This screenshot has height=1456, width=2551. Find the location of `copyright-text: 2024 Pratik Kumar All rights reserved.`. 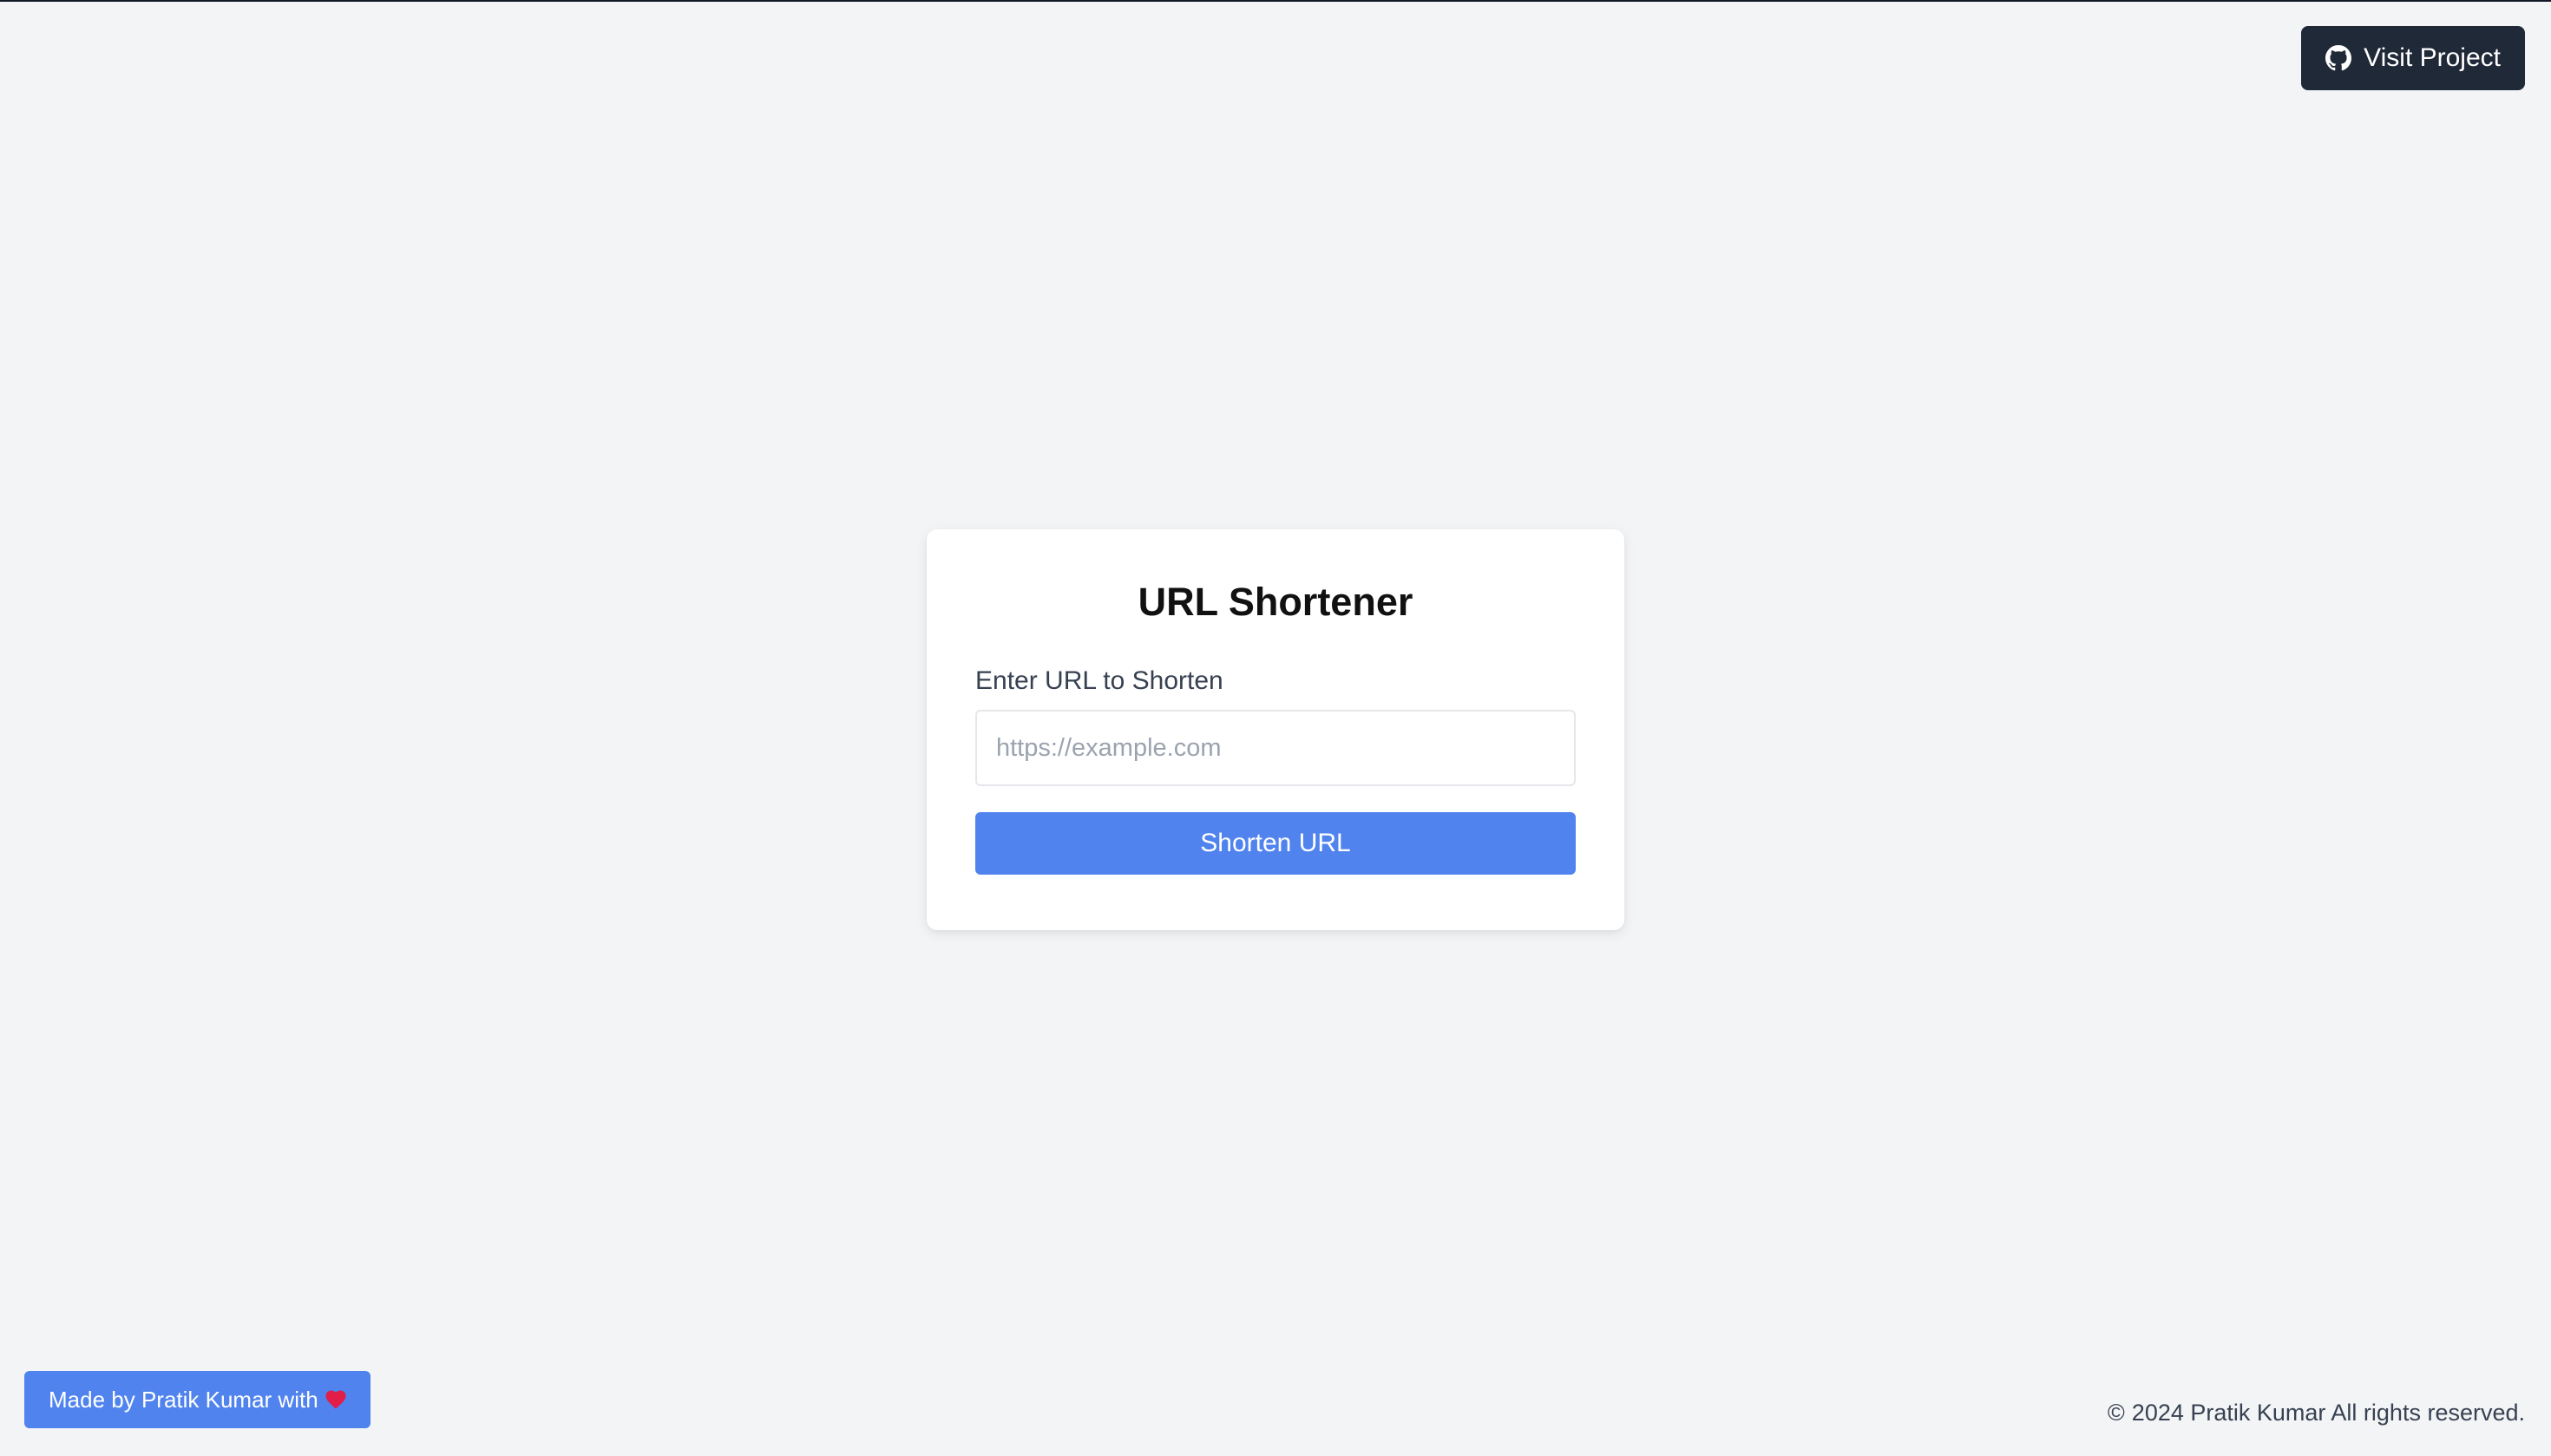

copyright-text: 2024 Pratik Kumar All rights reserved. is located at coordinates (2328, 1413).